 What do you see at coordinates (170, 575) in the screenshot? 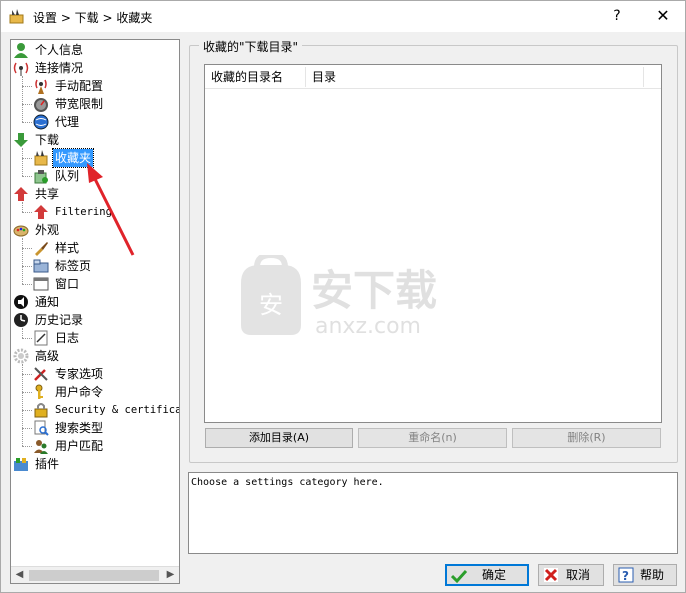
I see `scroll-right-arrow-icon: ▶` at bounding box center [170, 575].